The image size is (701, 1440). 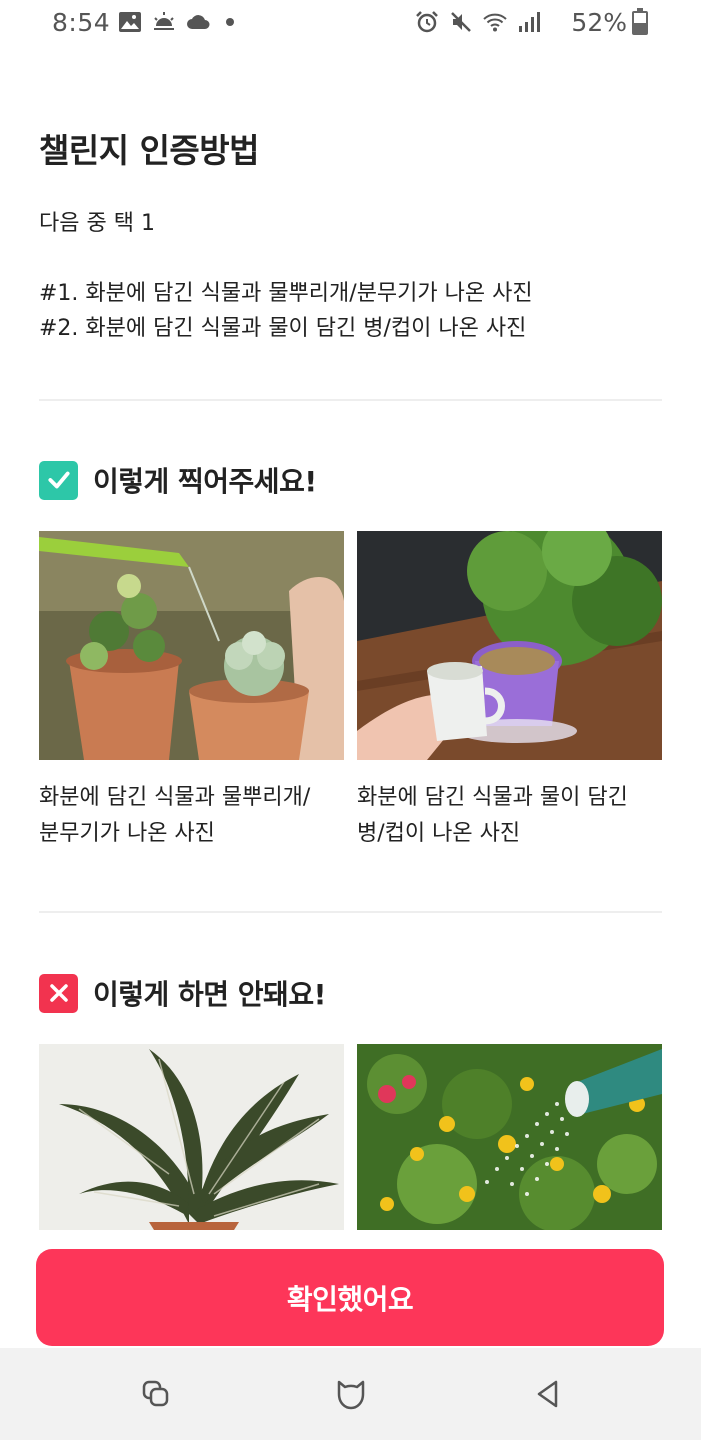 I want to click on nav-bar, so click(x=350, y=1394).